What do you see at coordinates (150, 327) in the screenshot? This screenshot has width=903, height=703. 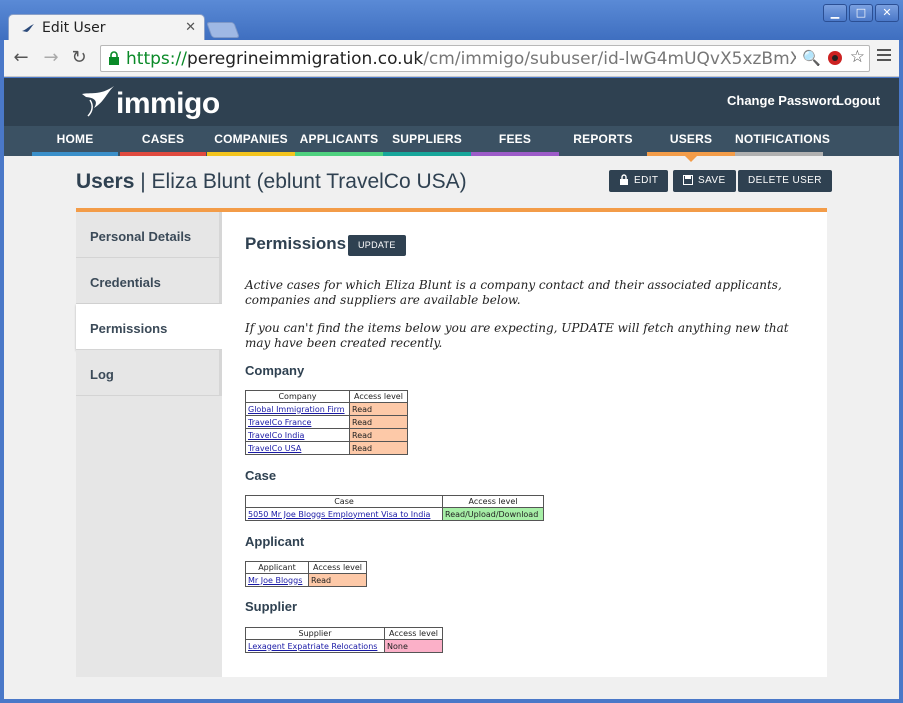 I see `sidebar-item-permissions: Permissions` at bounding box center [150, 327].